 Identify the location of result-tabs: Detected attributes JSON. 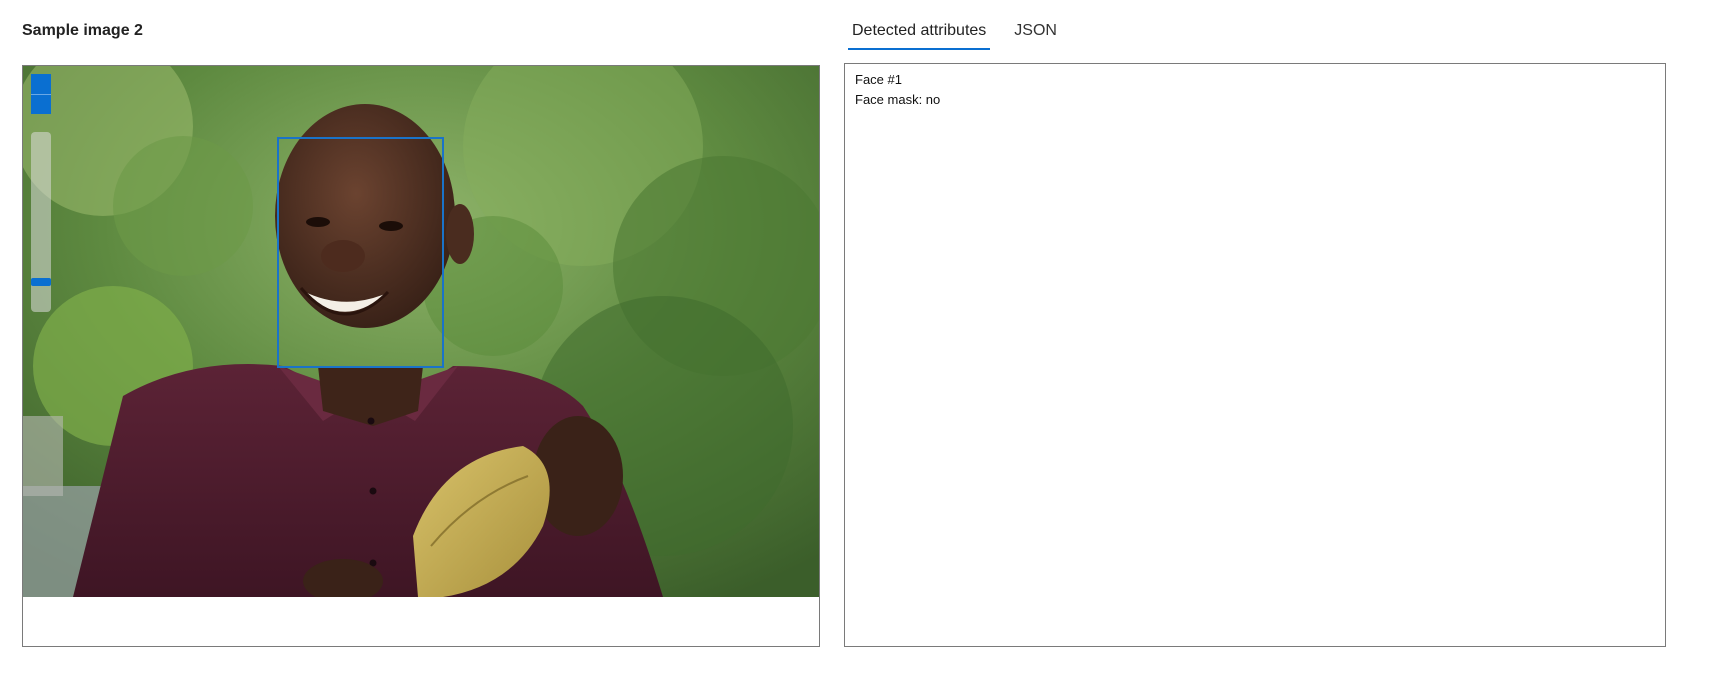
(964, 34).